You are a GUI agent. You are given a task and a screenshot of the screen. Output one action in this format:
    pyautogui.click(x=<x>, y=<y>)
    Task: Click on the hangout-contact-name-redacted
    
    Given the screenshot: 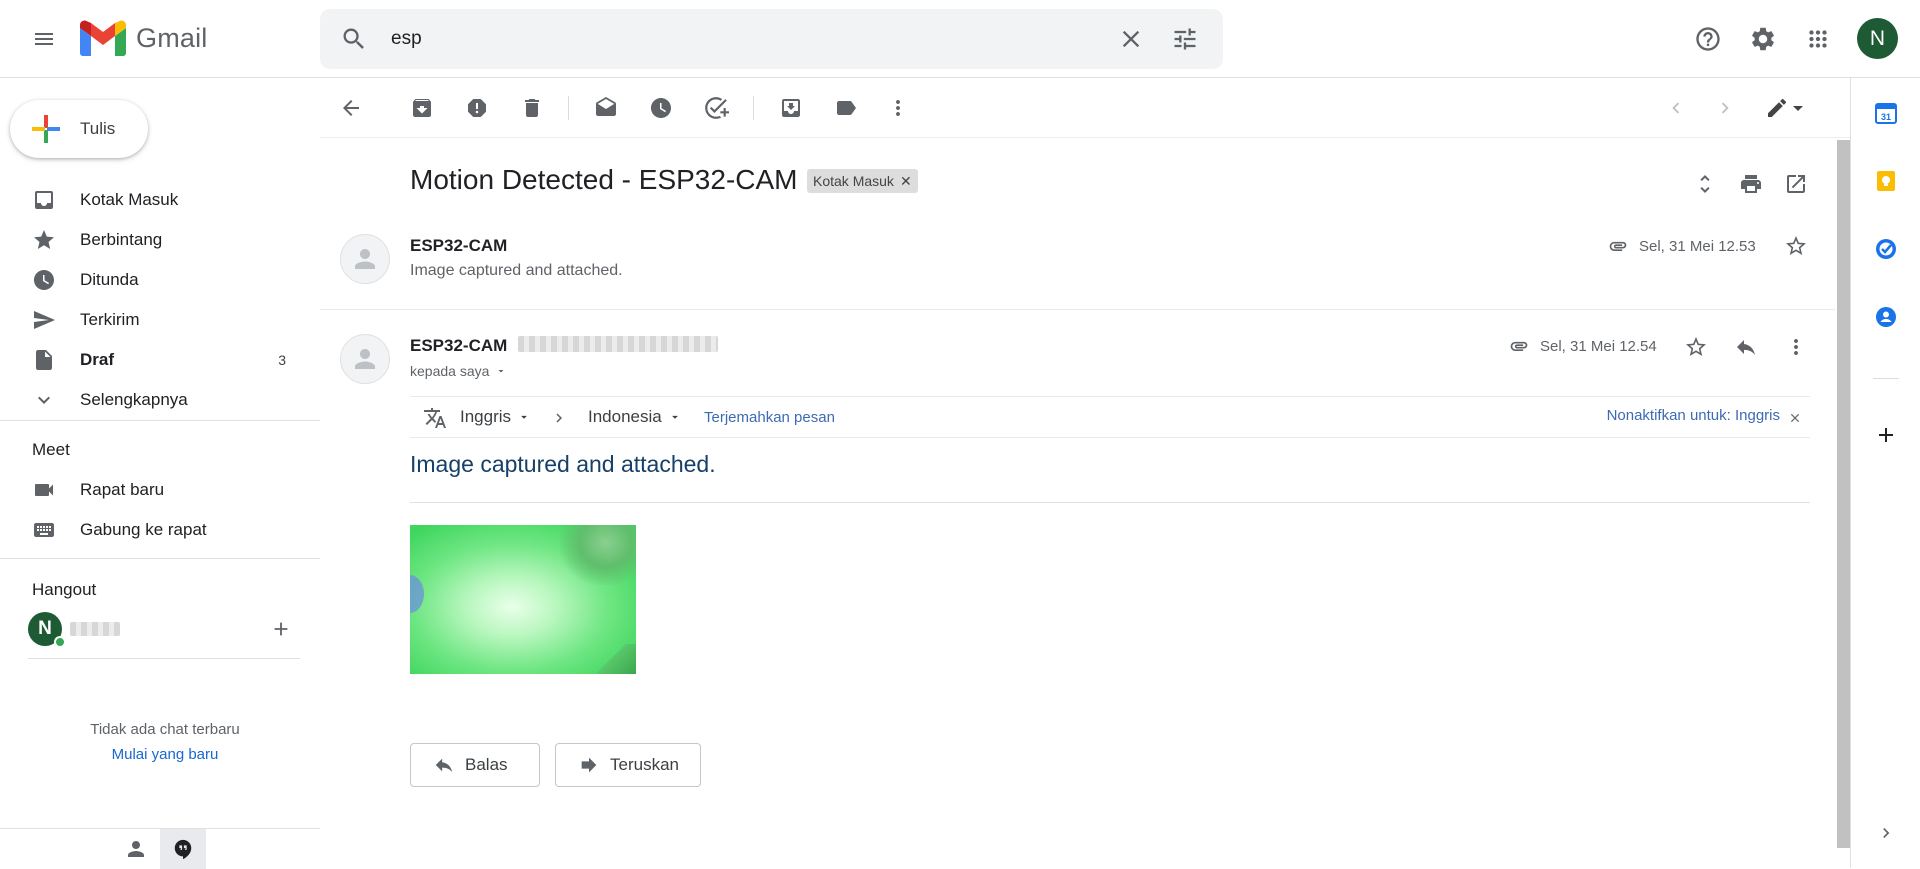 What is the action you would take?
    pyautogui.click(x=95, y=629)
    